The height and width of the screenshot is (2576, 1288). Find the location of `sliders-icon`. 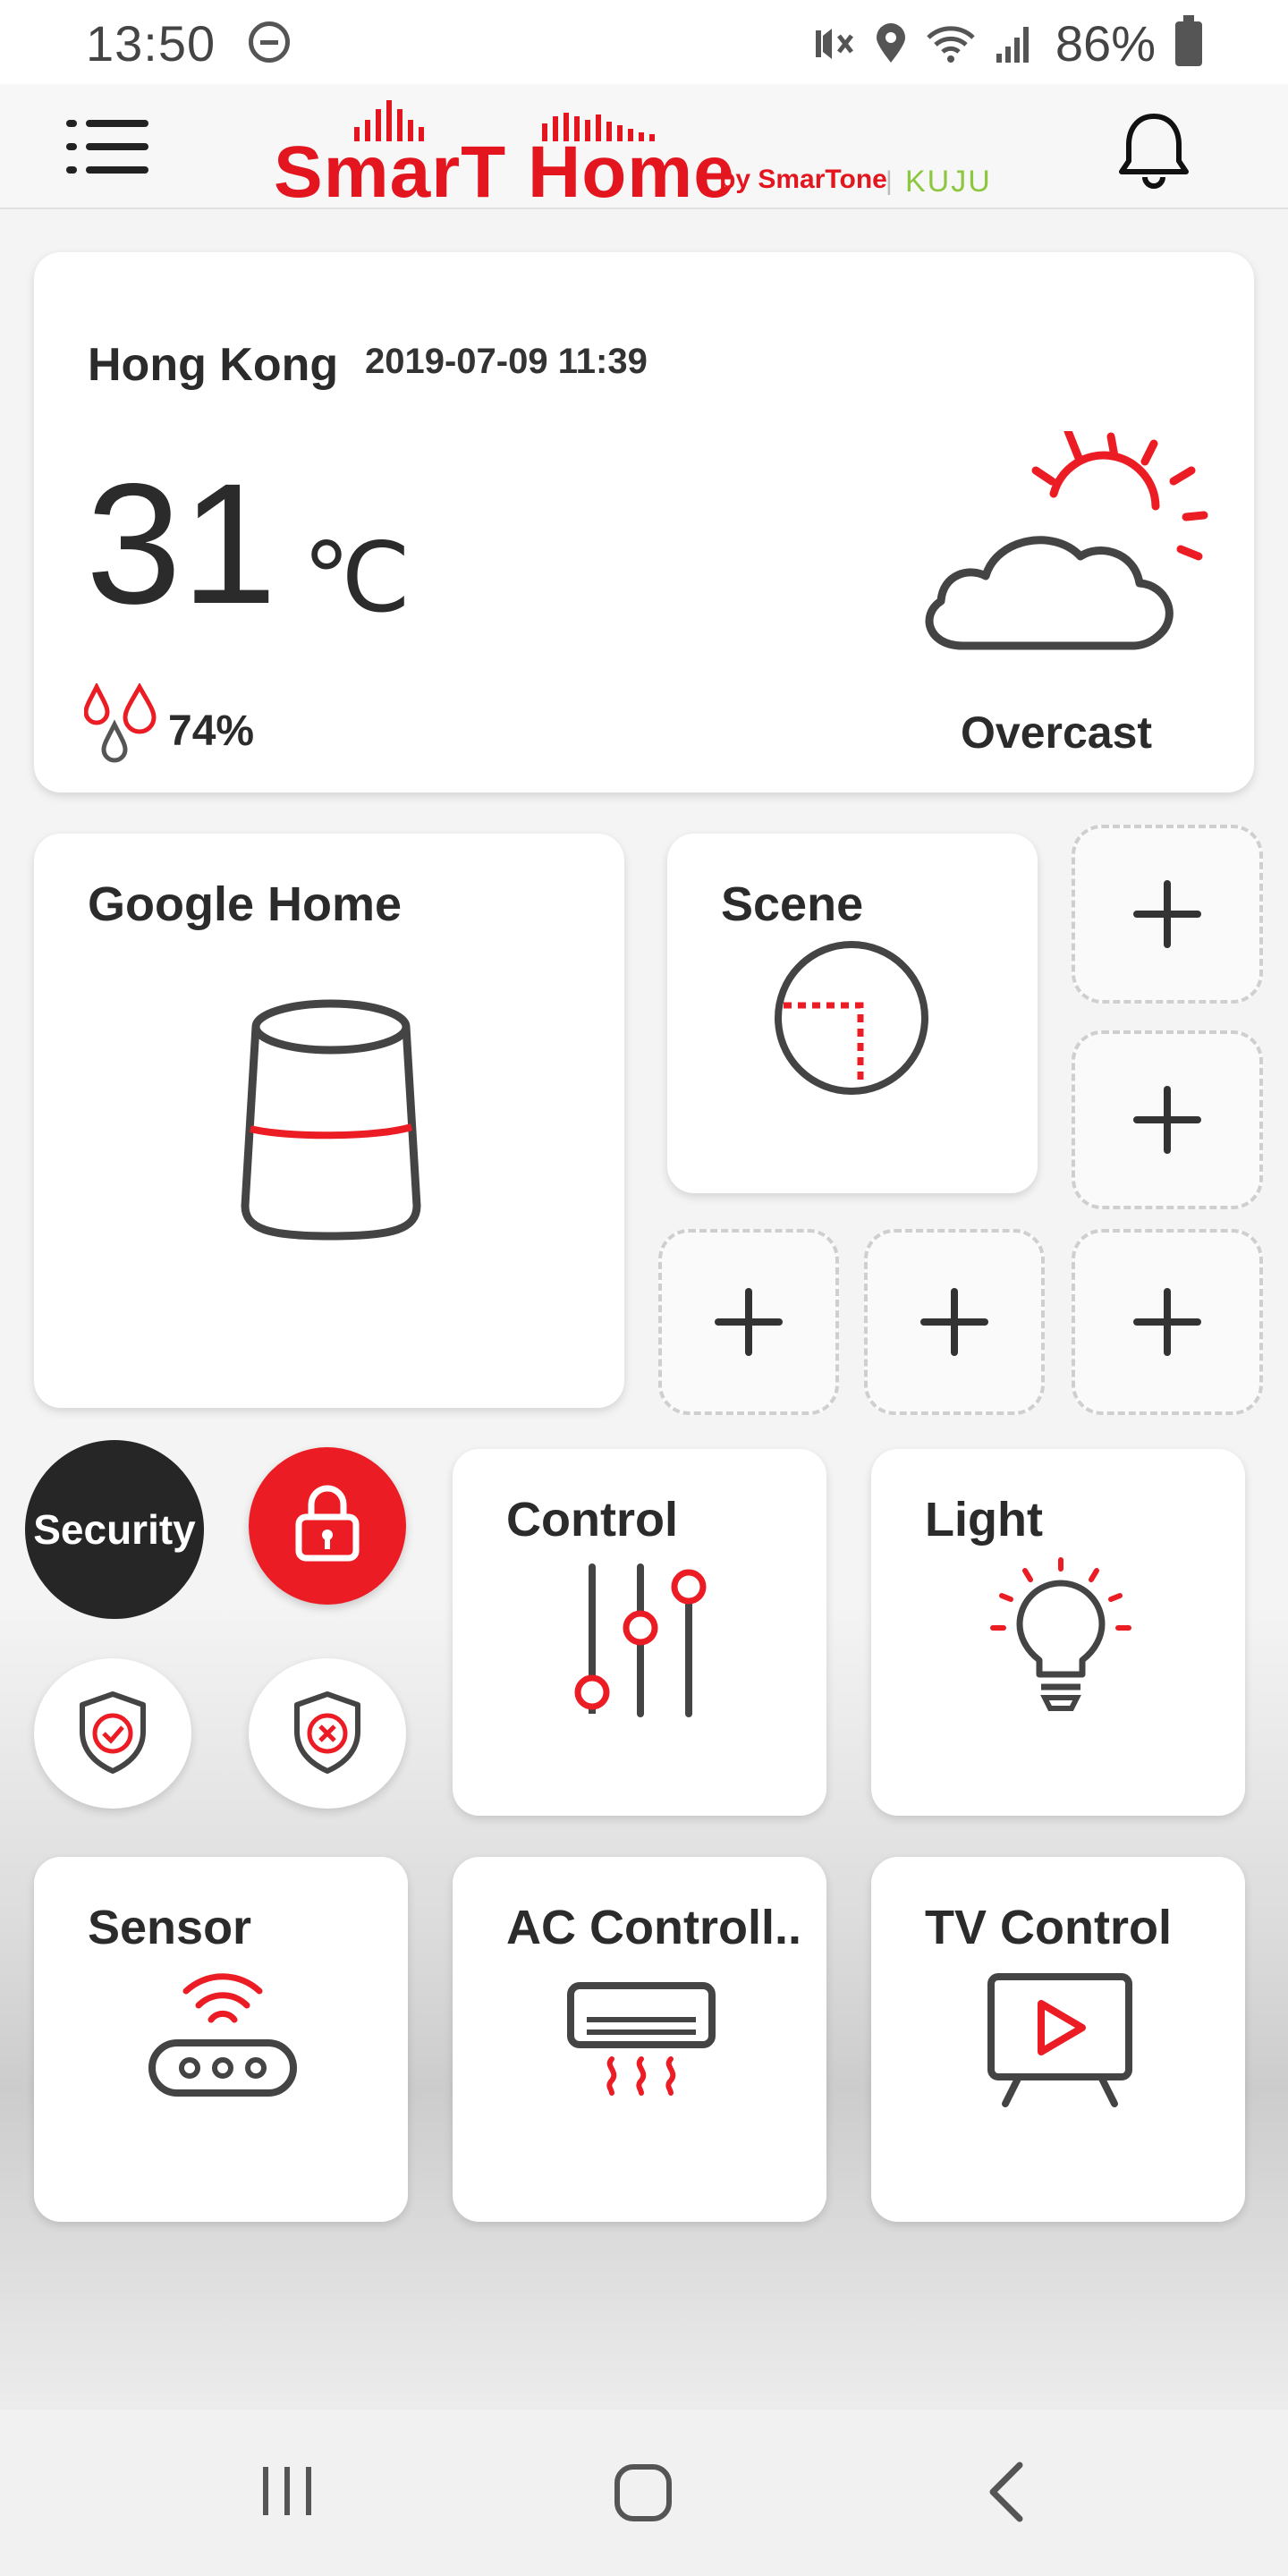

sliders-icon is located at coordinates (640, 1640).